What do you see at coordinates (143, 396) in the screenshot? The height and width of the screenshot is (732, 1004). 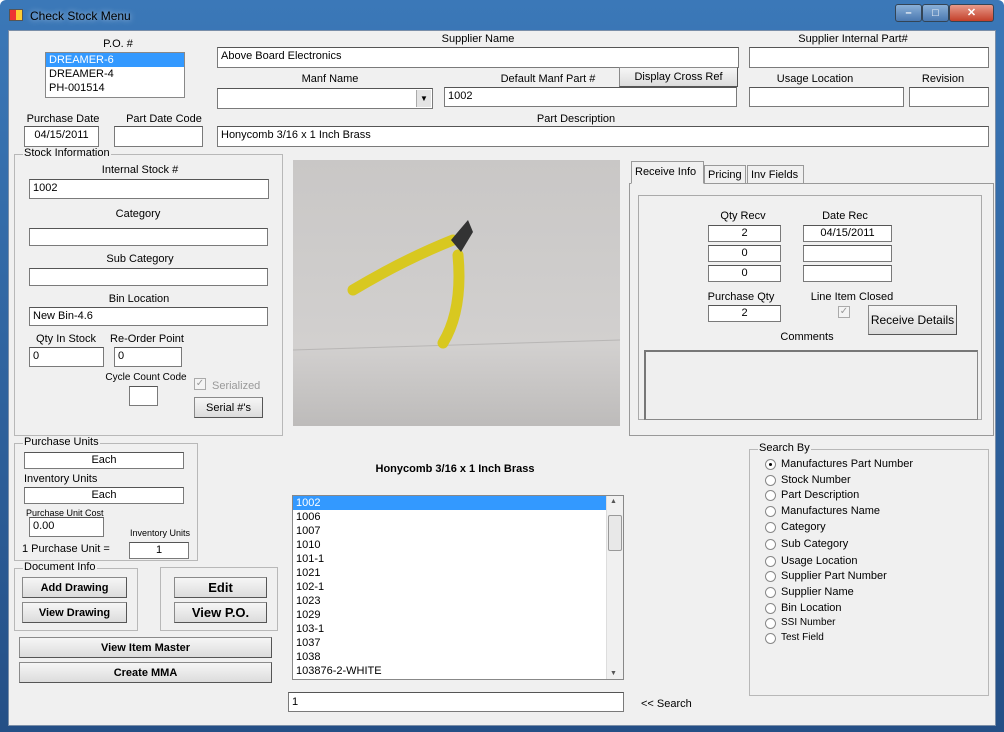 I see `cycle-count-field` at bounding box center [143, 396].